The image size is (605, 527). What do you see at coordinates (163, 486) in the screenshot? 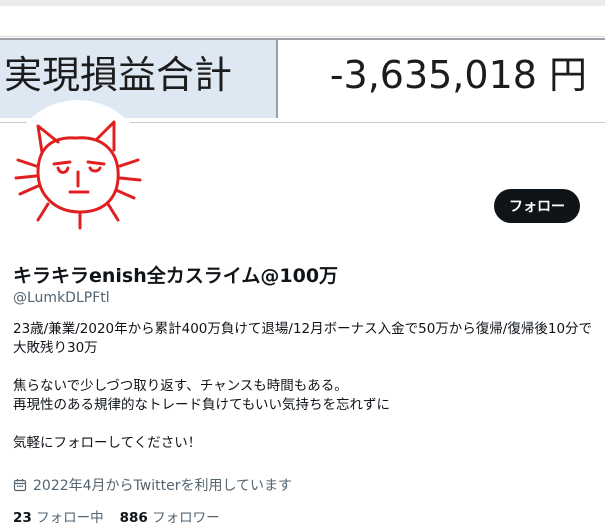
I see `join-date-text: 2022年4月からTwitterを利用しています` at bounding box center [163, 486].